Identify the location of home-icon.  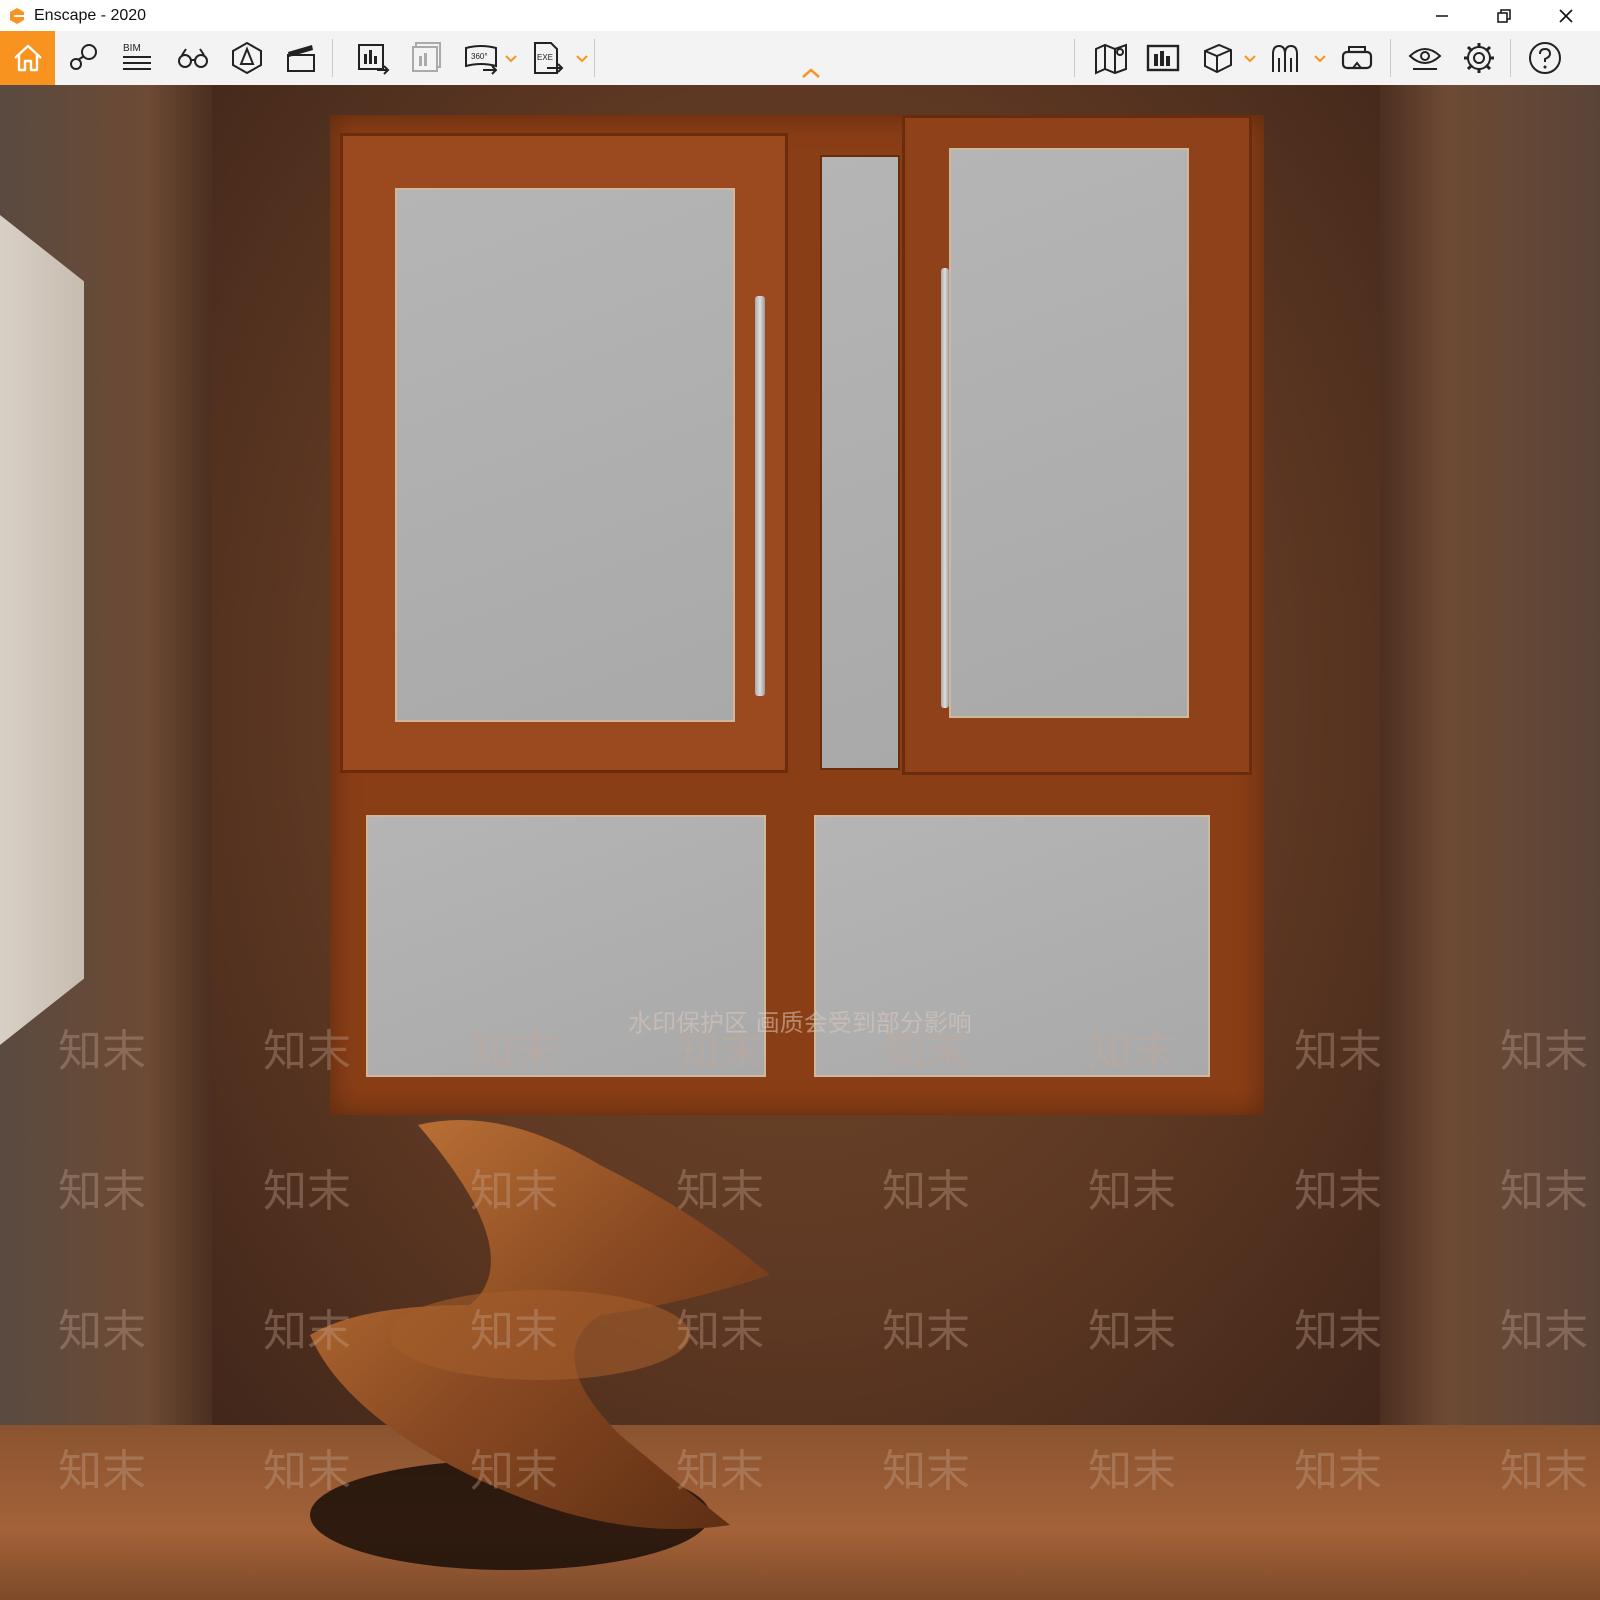
(27, 58).